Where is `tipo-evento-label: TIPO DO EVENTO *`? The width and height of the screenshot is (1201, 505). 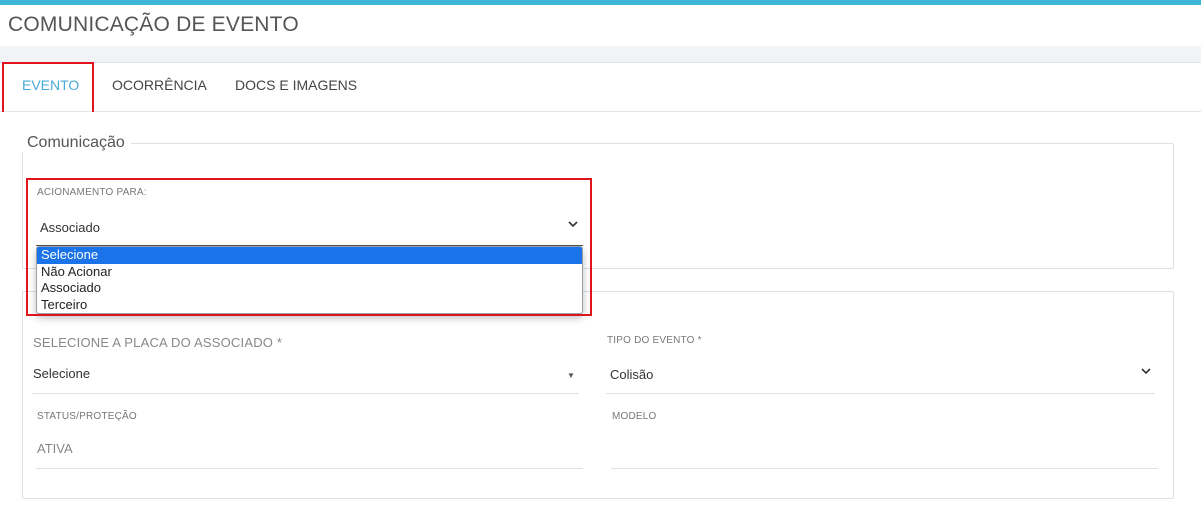
tipo-evento-label: TIPO DO EVENTO * is located at coordinates (654, 340).